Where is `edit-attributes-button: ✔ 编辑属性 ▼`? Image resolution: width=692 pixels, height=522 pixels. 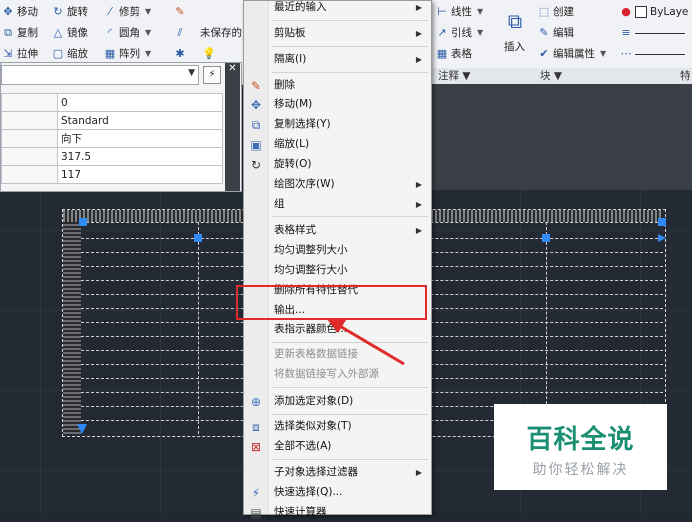
edit-attributes-button: ✔ 编辑属性 ▼ is located at coordinates (572, 54).